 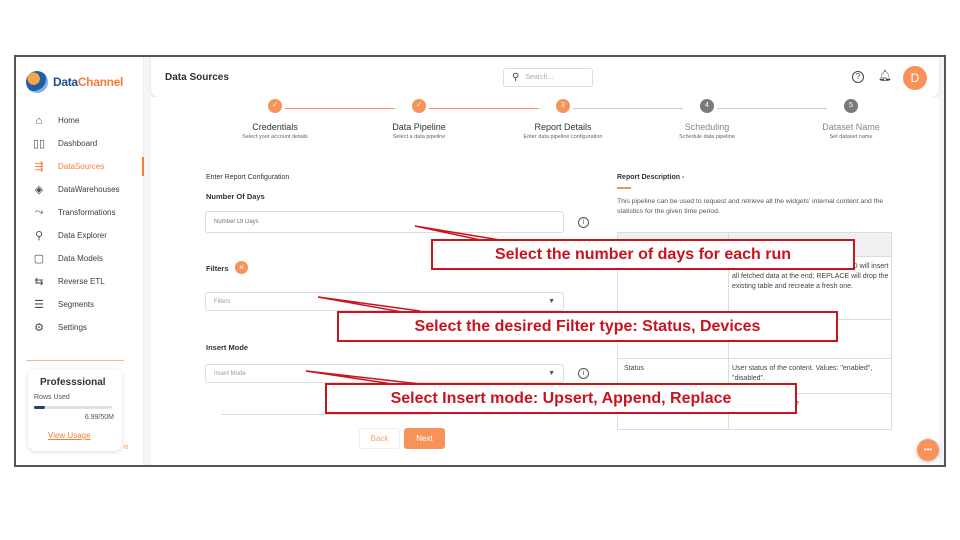 I want to click on help-icon: ?, so click(x=858, y=77).